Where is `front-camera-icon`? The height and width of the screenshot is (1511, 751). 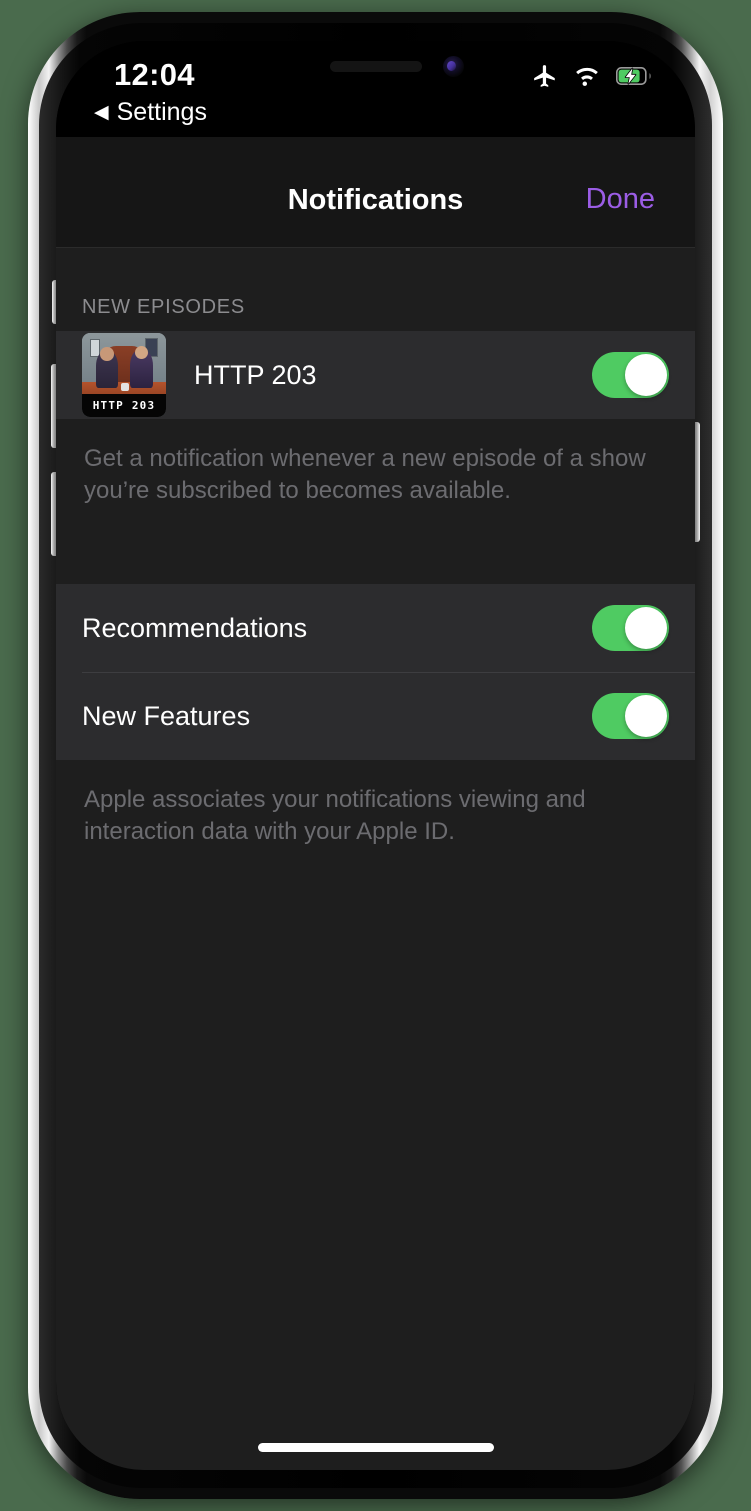 front-camera-icon is located at coordinates (453, 66).